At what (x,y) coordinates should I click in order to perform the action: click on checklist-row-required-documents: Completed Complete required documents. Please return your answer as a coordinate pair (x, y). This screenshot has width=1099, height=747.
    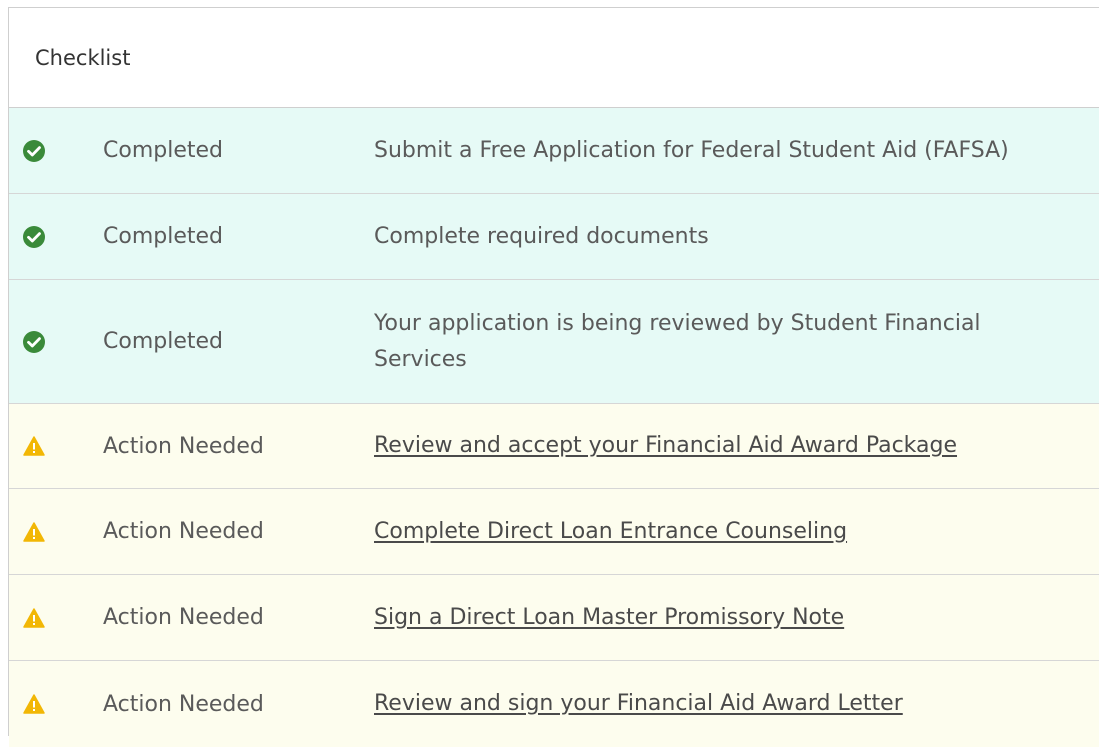
    Looking at the image, I should click on (554, 237).